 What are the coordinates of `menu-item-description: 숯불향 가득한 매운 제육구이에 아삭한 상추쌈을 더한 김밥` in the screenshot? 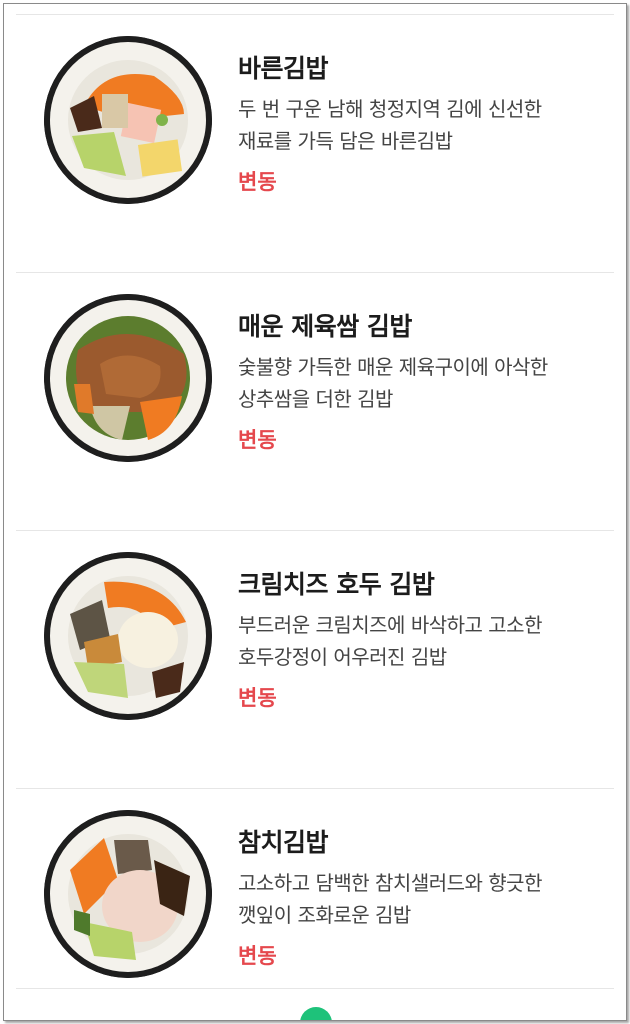 It's located at (413, 383).